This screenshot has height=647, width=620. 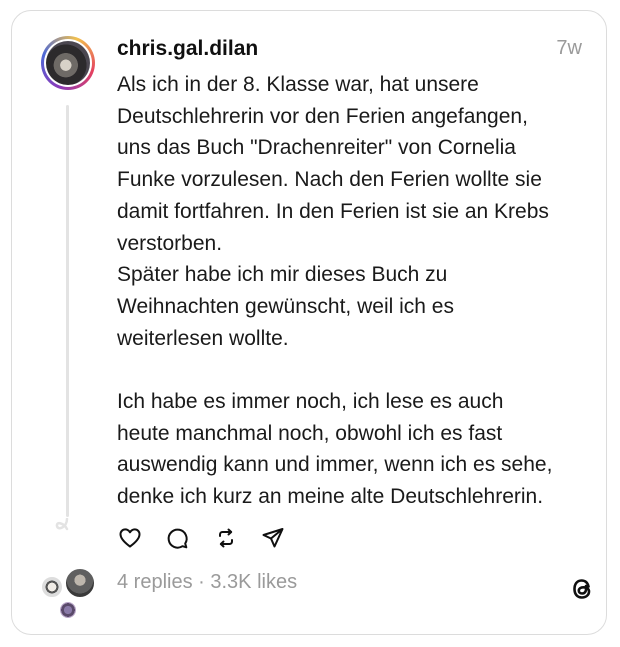 What do you see at coordinates (67, 311) in the screenshot?
I see `thread-line` at bounding box center [67, 311].